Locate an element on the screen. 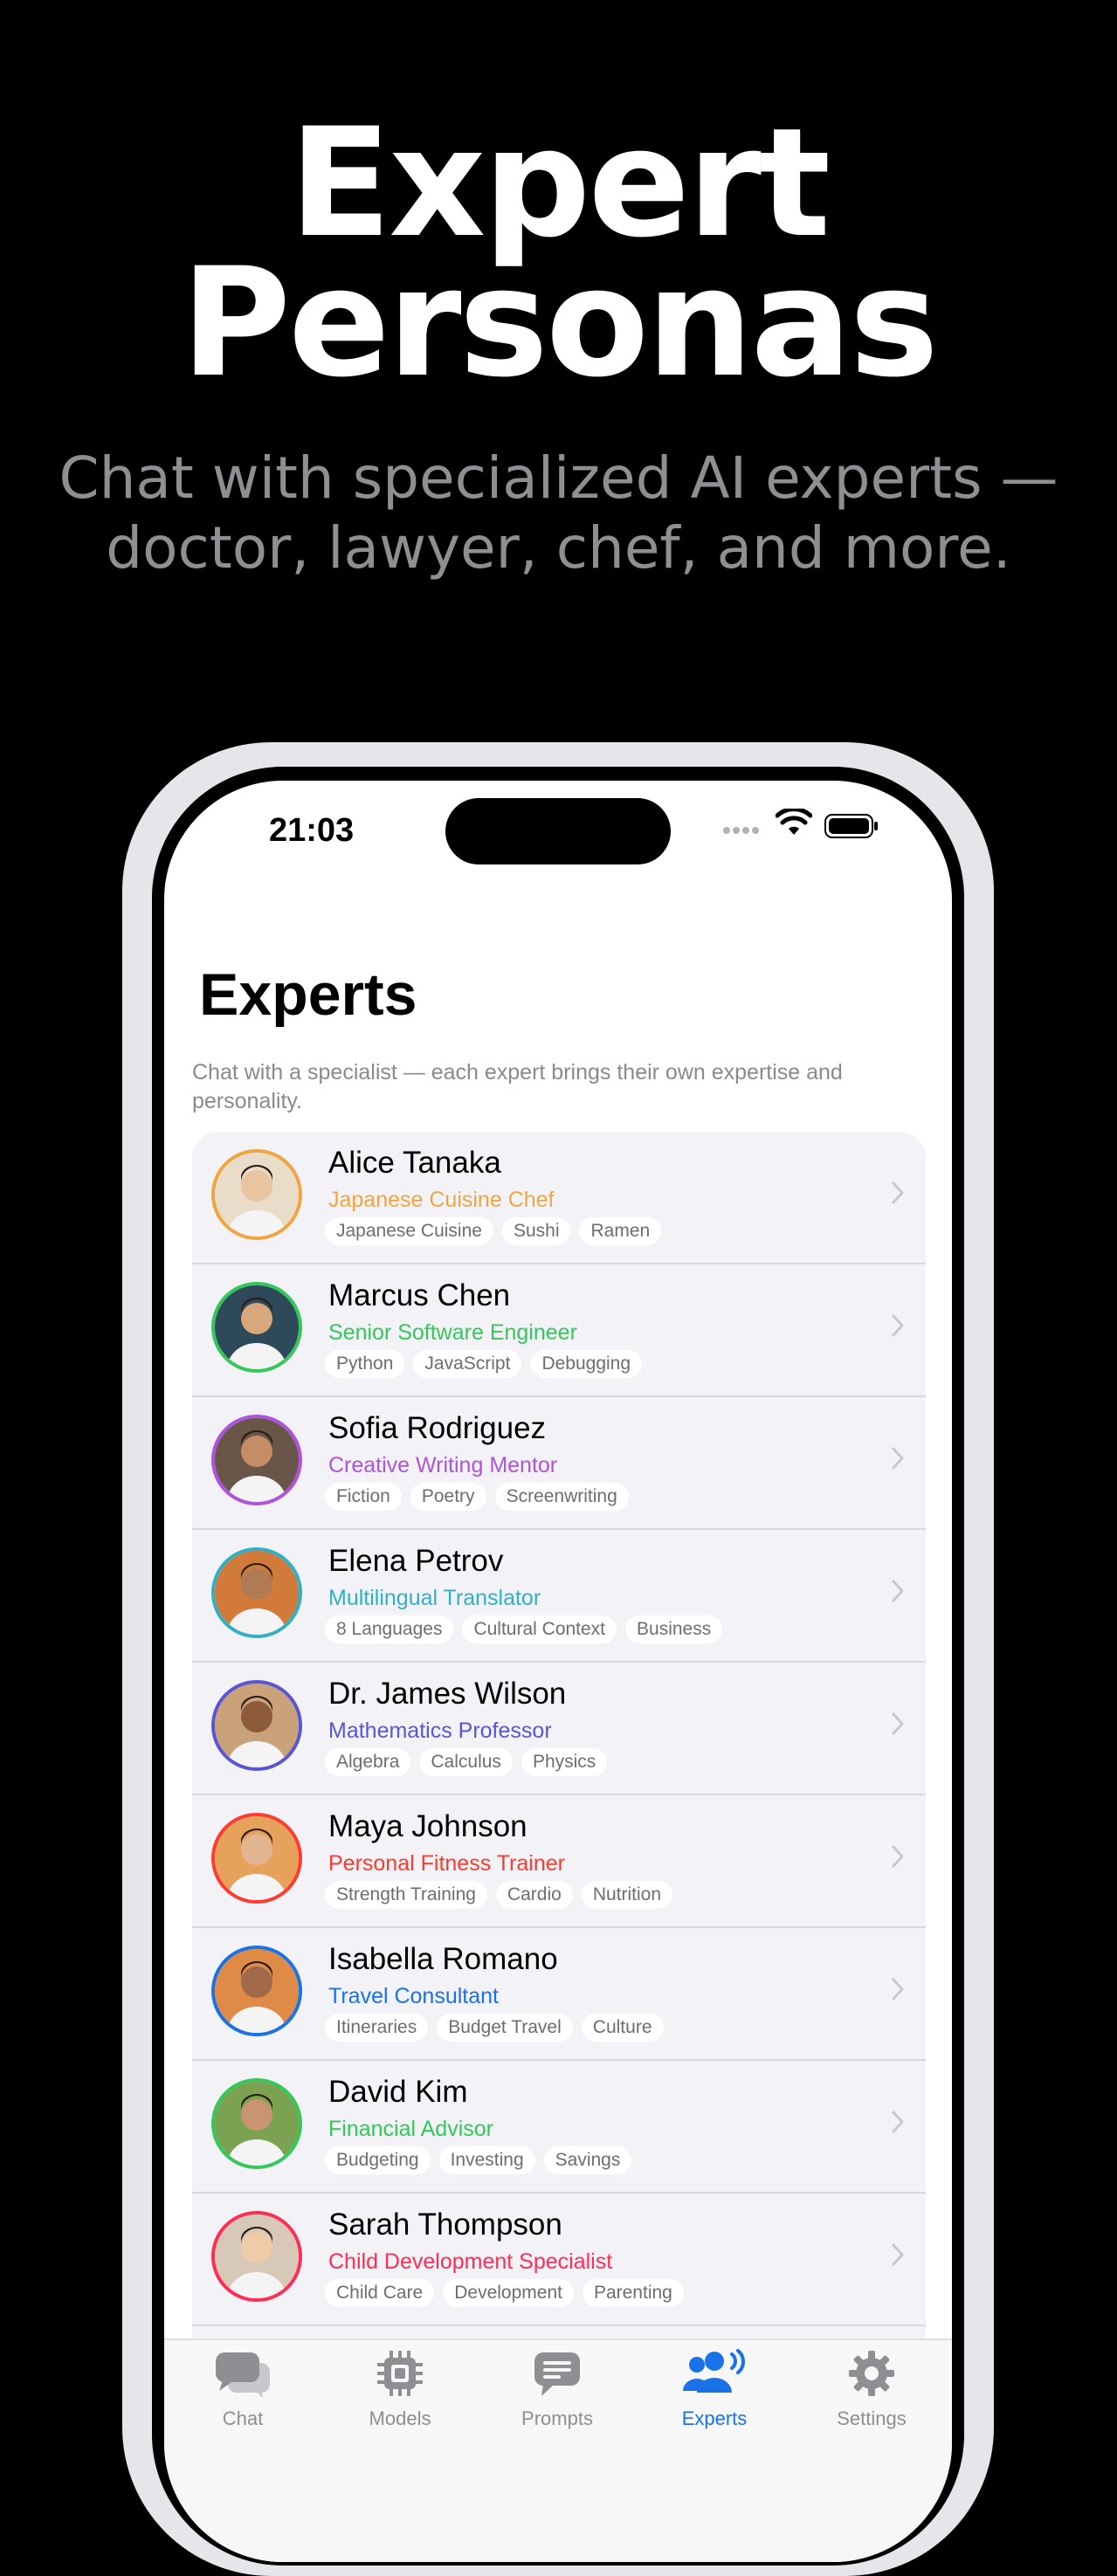  expert-tag: Strength Training is located at coordinates (406, 1895).